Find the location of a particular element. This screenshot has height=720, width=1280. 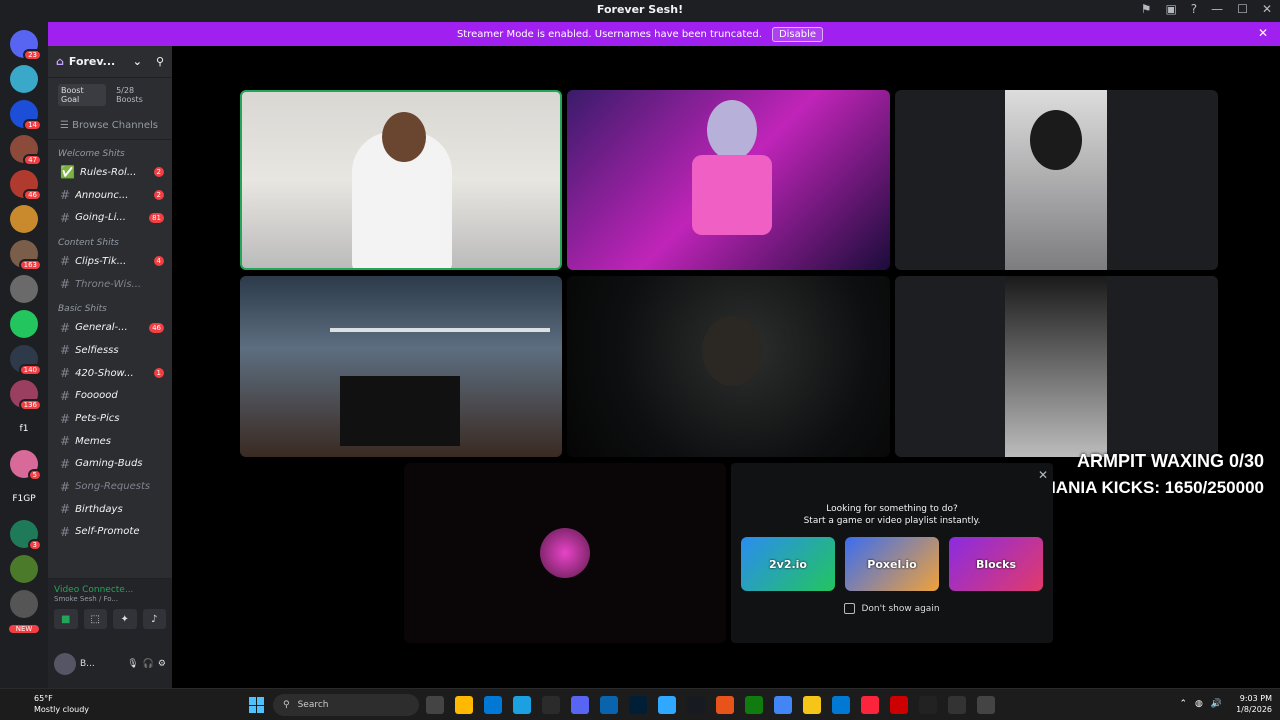

channel-item: # Foooood is located at coordinates (110, 396).